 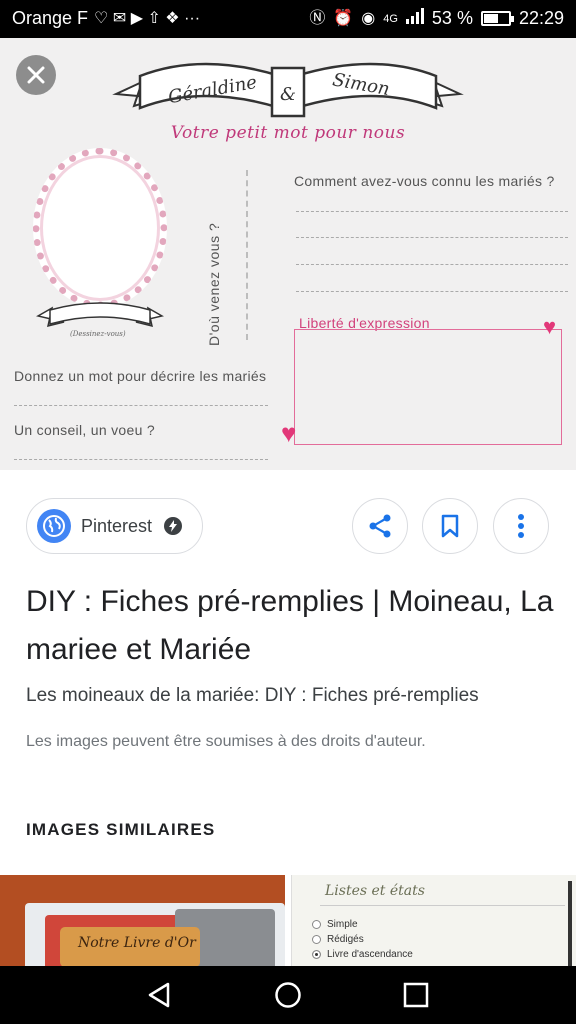 What do you see at coordinates (117, 525) in the screenshot?
I see `source-name: Pinterest` at bounding box center [117, 525].